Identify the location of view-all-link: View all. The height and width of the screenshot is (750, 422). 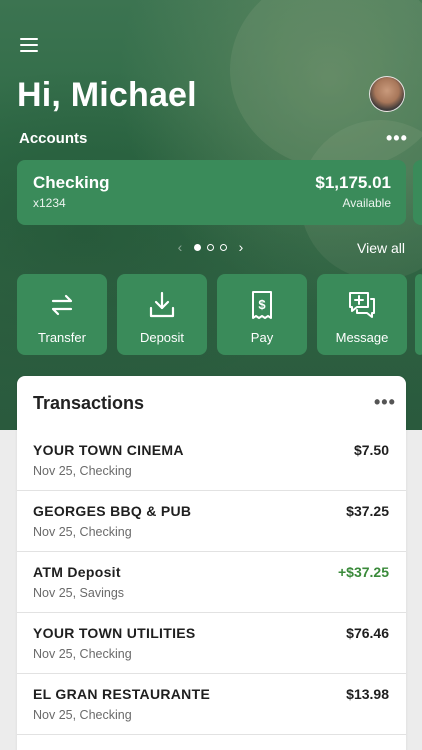
(381, 248).